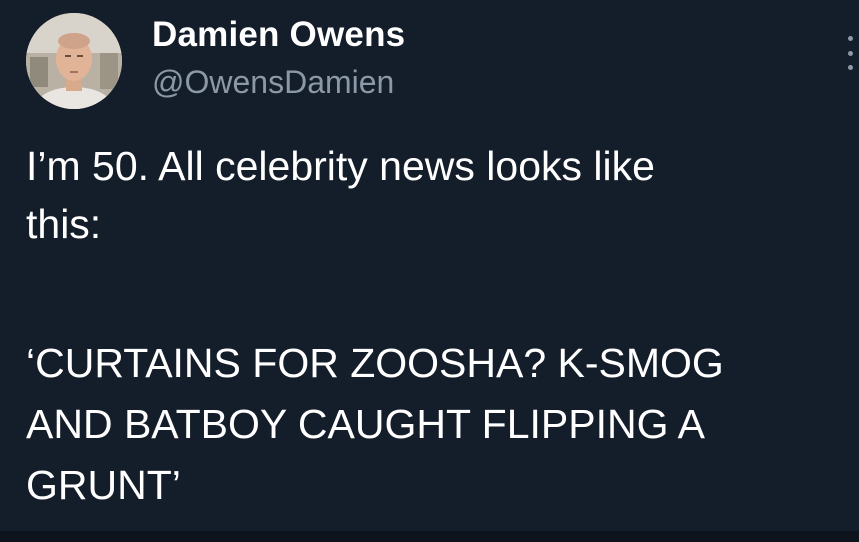  Describe the element at coordinates (278, 35) in the screenshot. I see `display-name: Damien Owens` at that location.